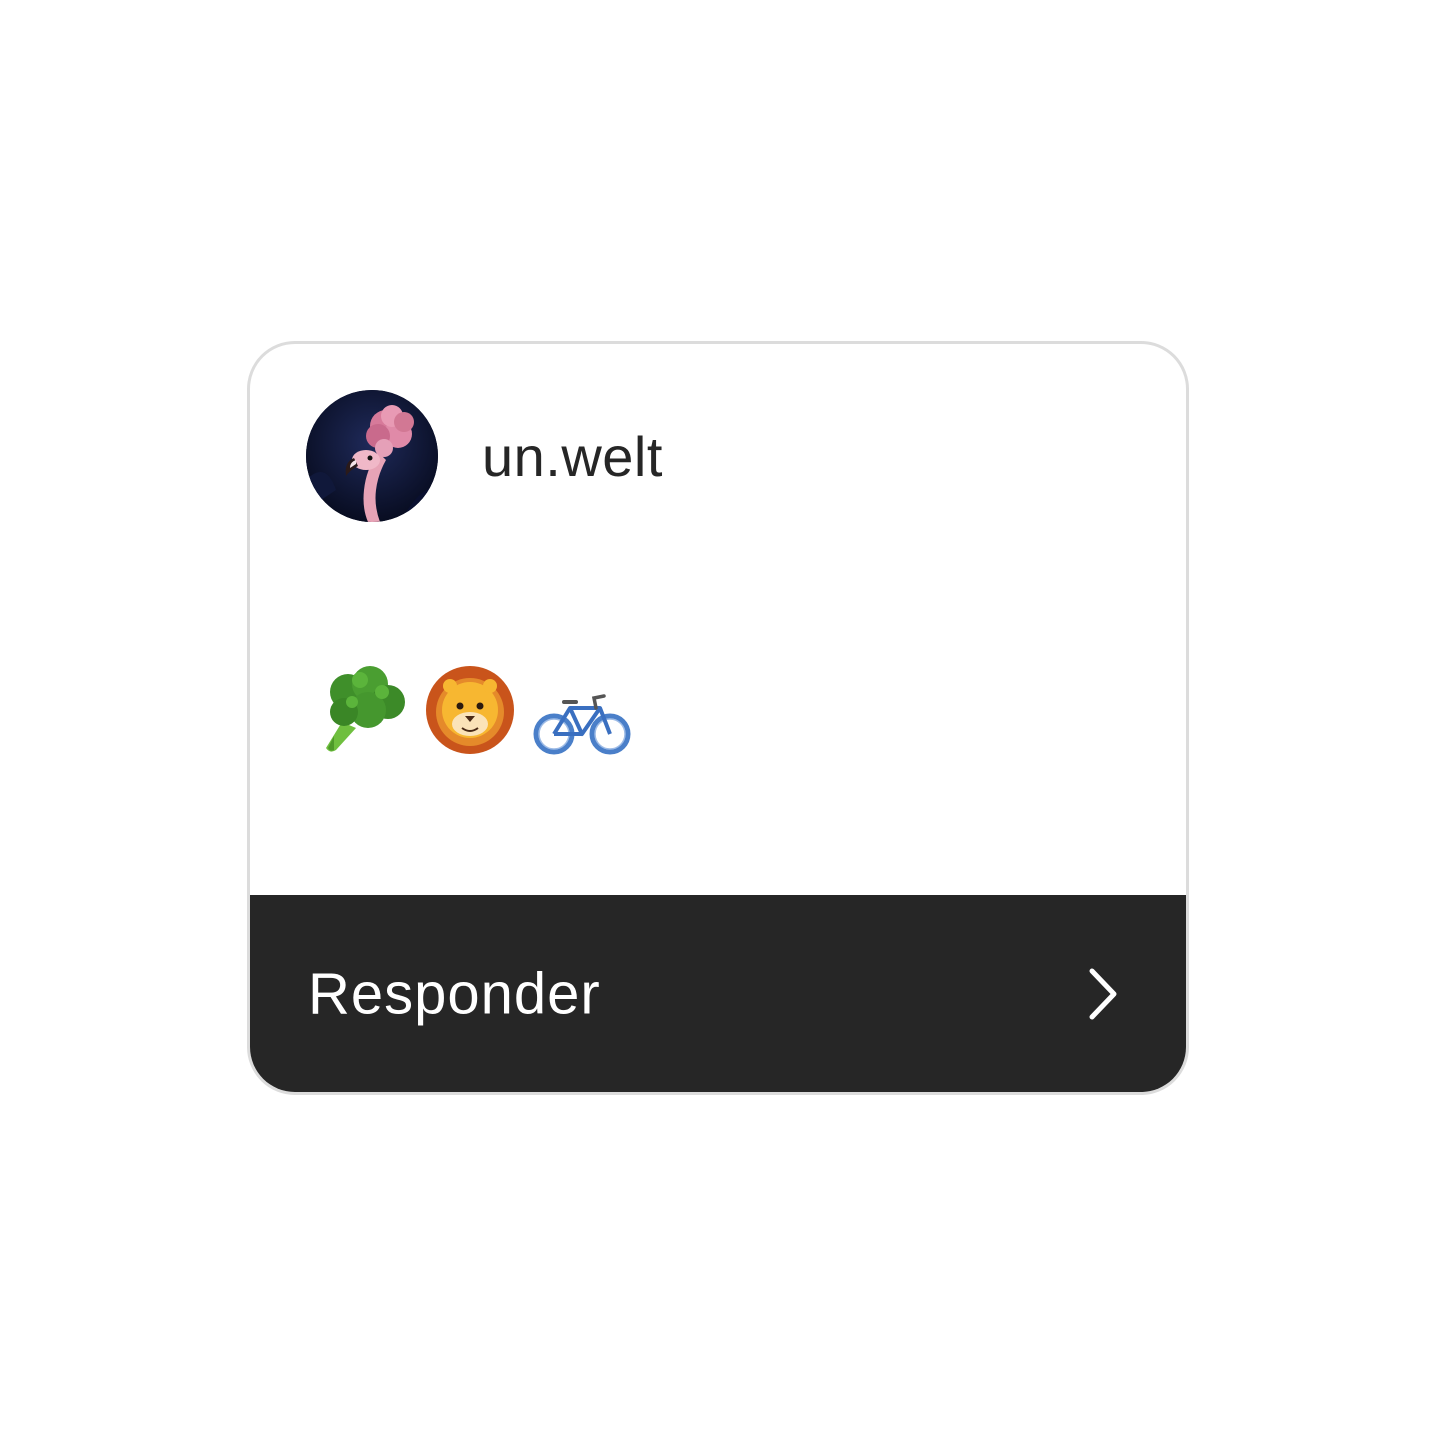  Describe the element at coordinates (454, 993) in the screenshot. I see `reply-label: Responder` at that location.